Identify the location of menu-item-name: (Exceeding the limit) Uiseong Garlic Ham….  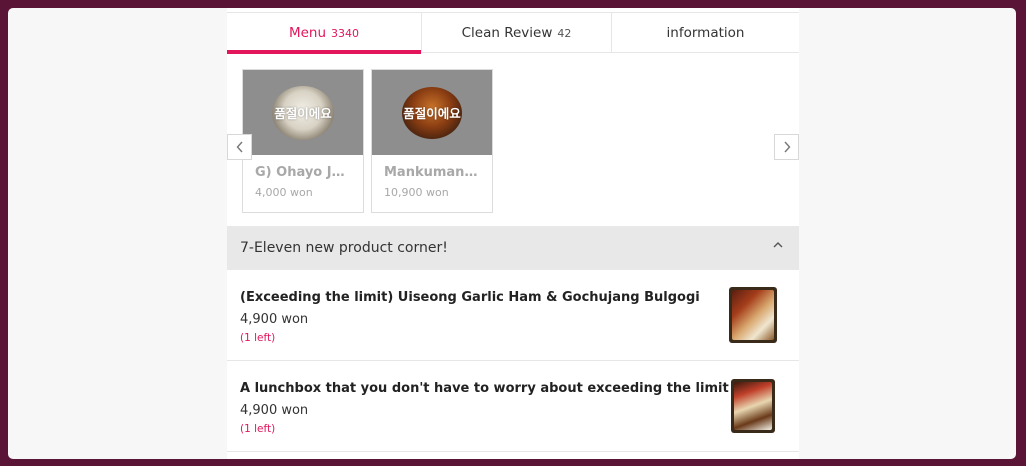
(470, 297).